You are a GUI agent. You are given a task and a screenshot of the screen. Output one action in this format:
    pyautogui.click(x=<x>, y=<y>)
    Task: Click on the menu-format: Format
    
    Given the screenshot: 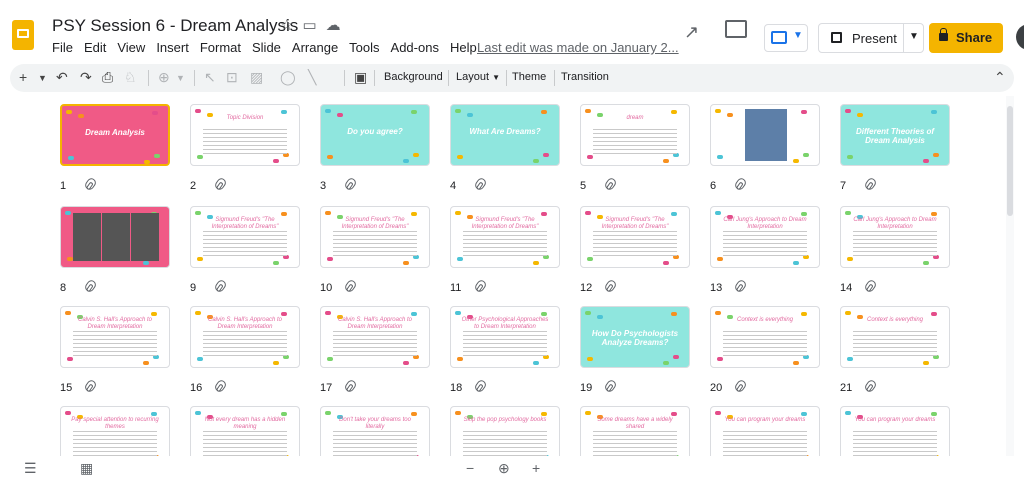 What is the action you would take?
    pyautogui.click(x=220, y=47)
    